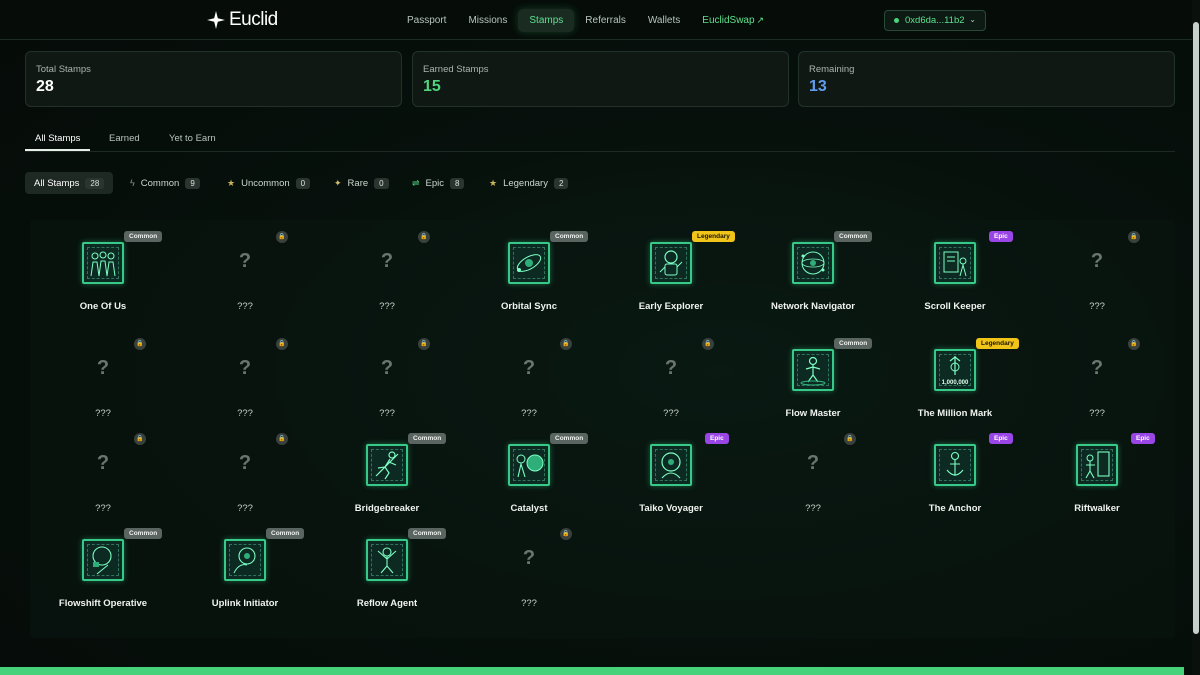 The height and width of the screenshot is (675, 1200). What do you see at coordinates (426, 20) in the screenshot?
I see `nav-passport: Passport` at bounding box center [426, 20].